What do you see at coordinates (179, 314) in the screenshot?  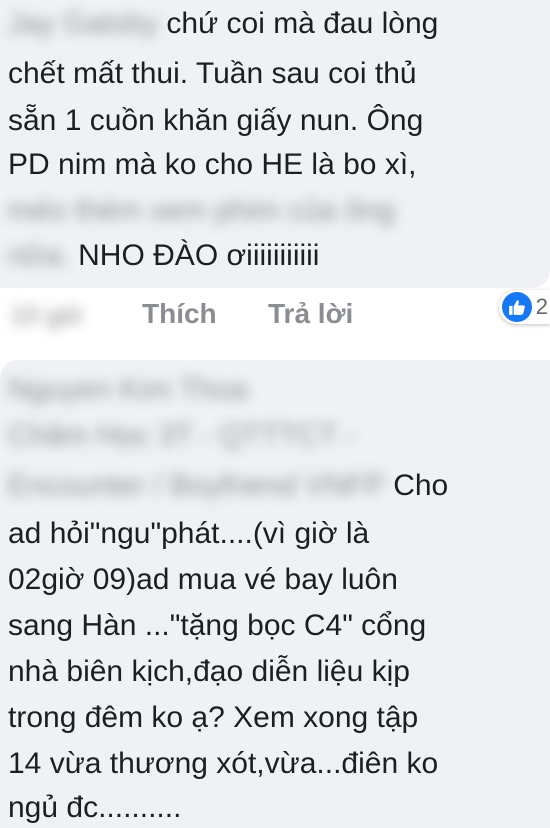 I see `like-link: Thích` at bounding box center [179, 314].